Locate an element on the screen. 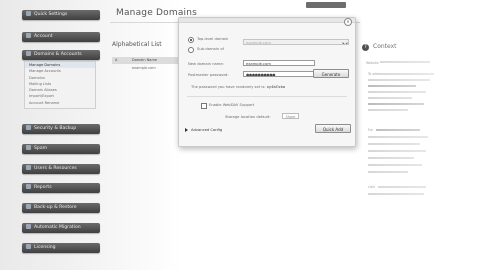 The image size is (480, 270). context-word-to-add: To add is located at coordinates (373, 74).